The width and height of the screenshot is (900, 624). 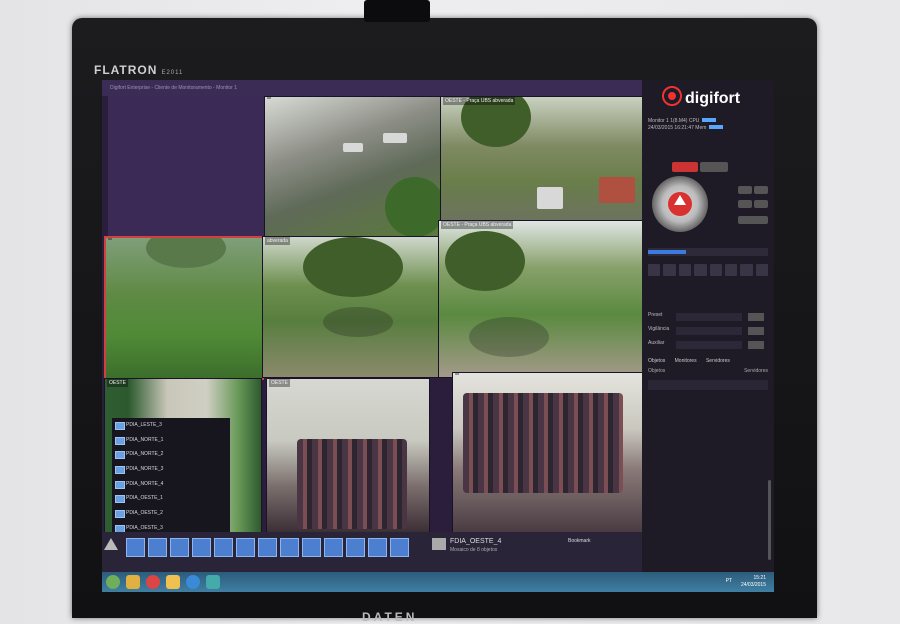 What do you see at coordinates (761, 190) in the screenshot?
I see `zoom-out-button` at bounding box center [761, 190].